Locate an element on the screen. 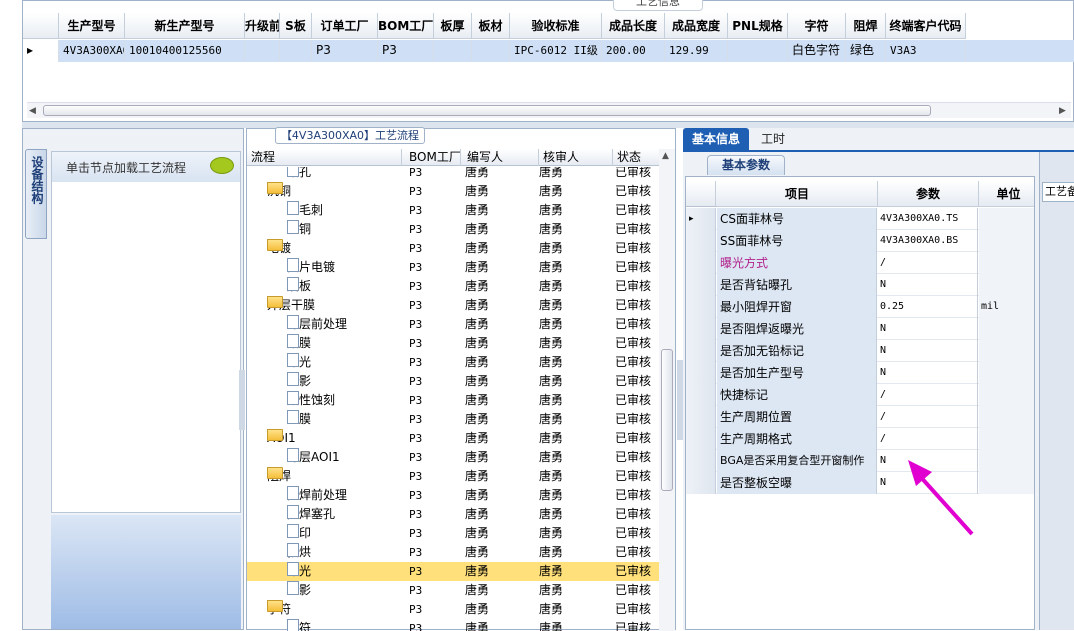 This screenshot has height=631, width=1074. table-cell: 白色字符 is located at coordinates (817, 51).